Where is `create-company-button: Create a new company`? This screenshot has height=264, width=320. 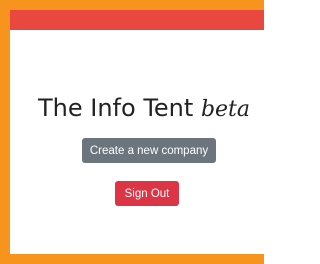
create-company-button: Create a new company is located at coordinates (149, 150).